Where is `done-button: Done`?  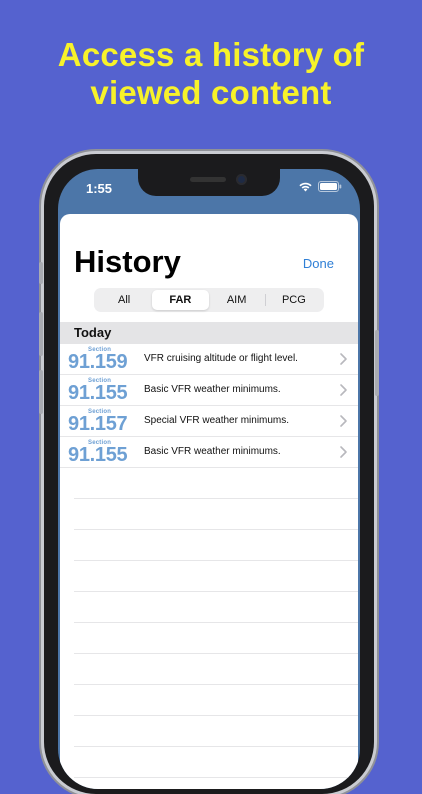 done-button: Done is located at coordinates (318, 263).